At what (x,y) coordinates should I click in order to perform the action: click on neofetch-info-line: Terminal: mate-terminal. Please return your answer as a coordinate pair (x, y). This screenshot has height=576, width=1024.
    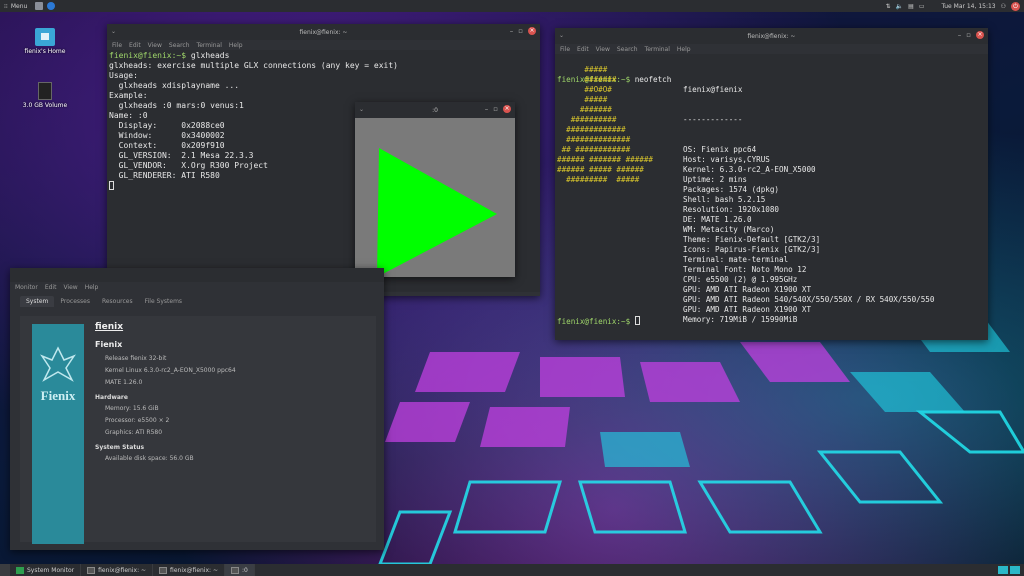
    Looking at the image, I should click on (736, 259).